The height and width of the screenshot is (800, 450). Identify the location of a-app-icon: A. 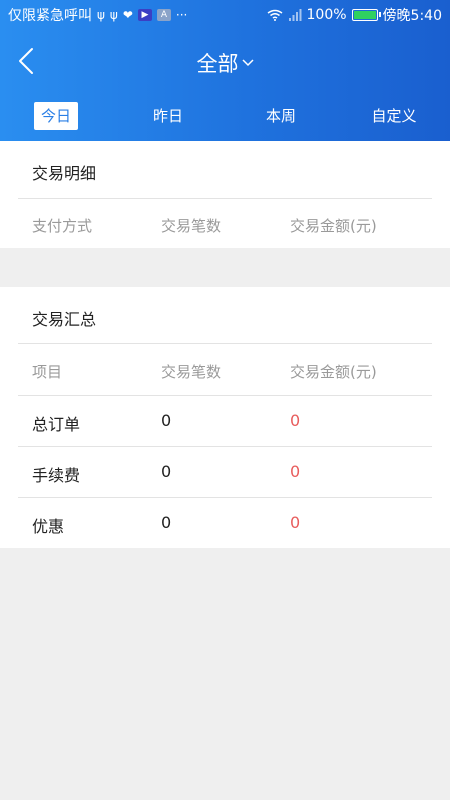
(163, 15).